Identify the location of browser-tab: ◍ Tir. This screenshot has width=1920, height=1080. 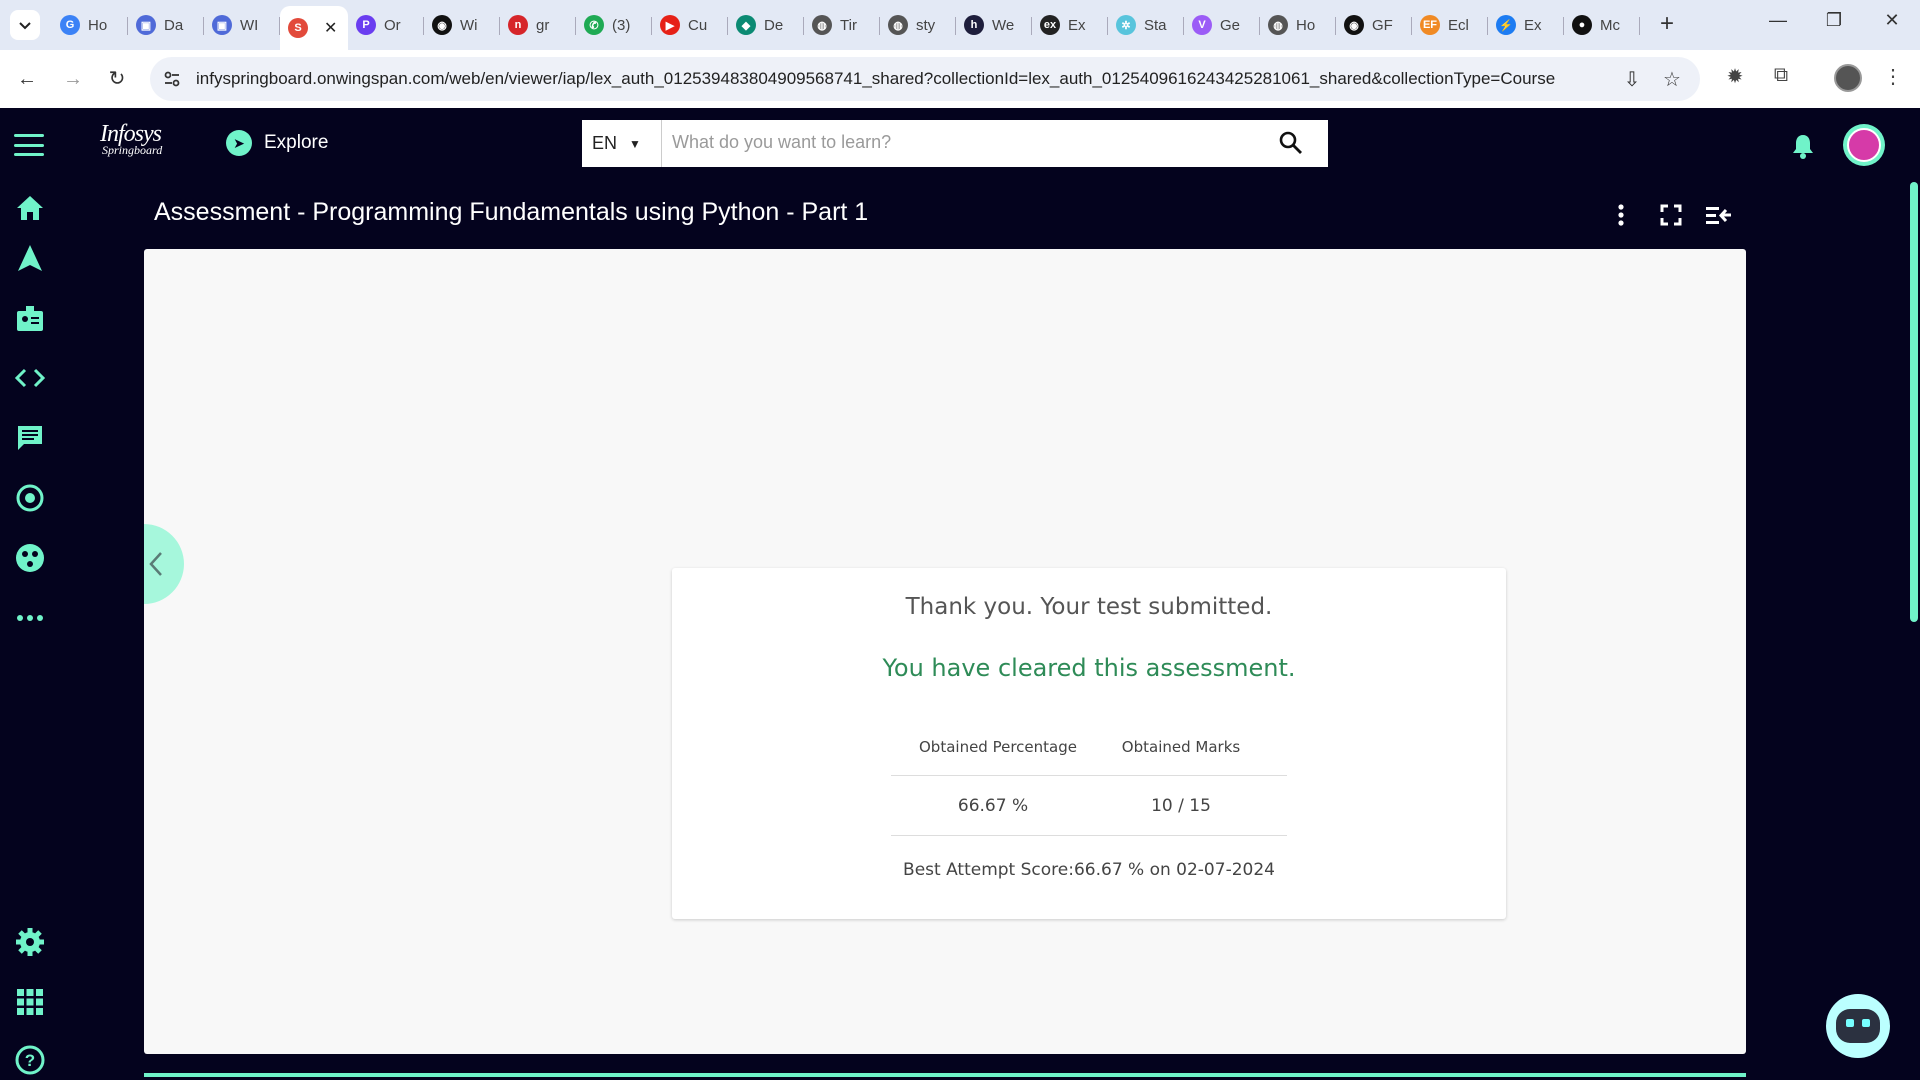
(842, 25).